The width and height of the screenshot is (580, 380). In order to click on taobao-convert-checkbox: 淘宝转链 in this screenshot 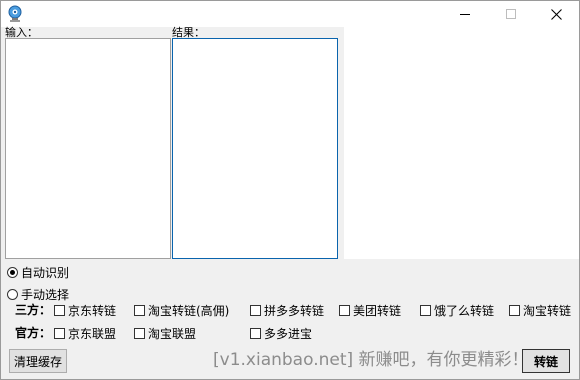, I will do `click(540, 310)`.